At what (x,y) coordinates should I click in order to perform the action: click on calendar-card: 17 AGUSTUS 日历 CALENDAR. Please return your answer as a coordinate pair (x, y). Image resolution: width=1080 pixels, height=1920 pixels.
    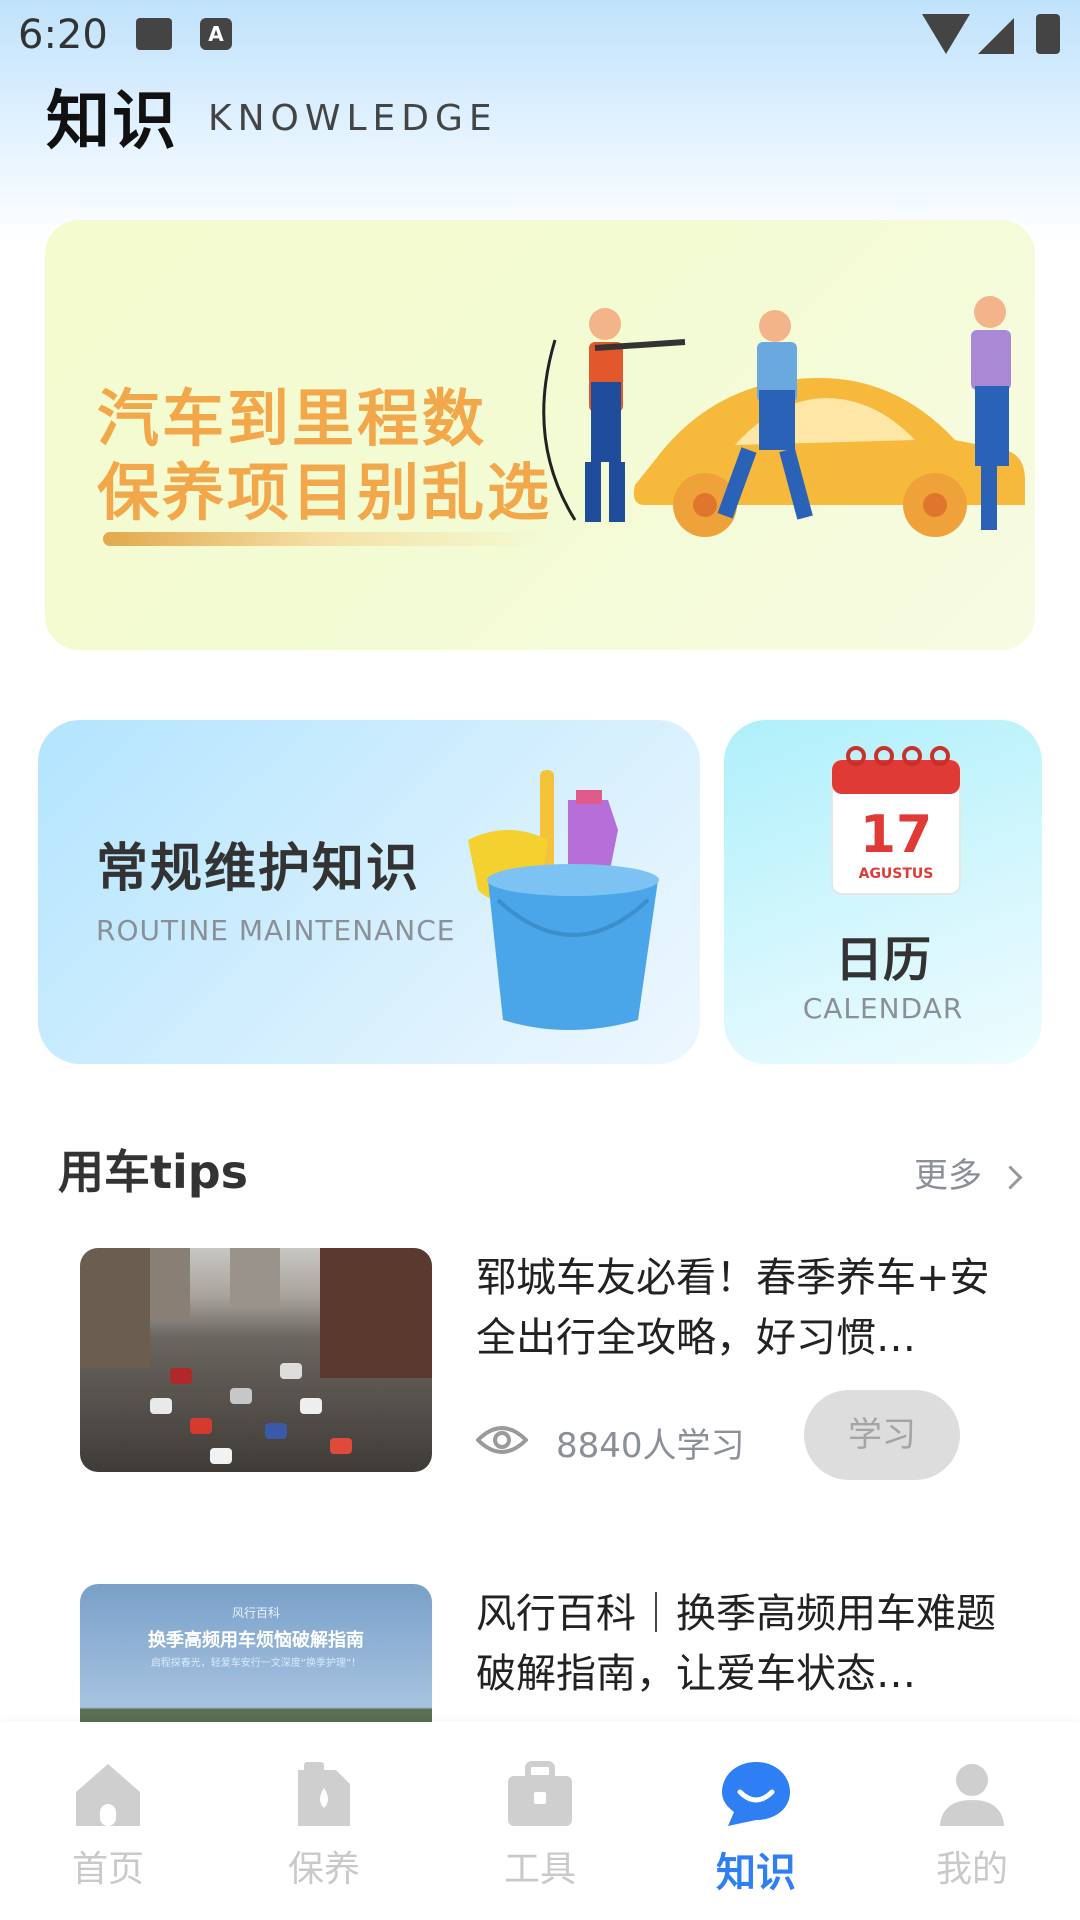
    Looking at the image, I should click on (883, 892).